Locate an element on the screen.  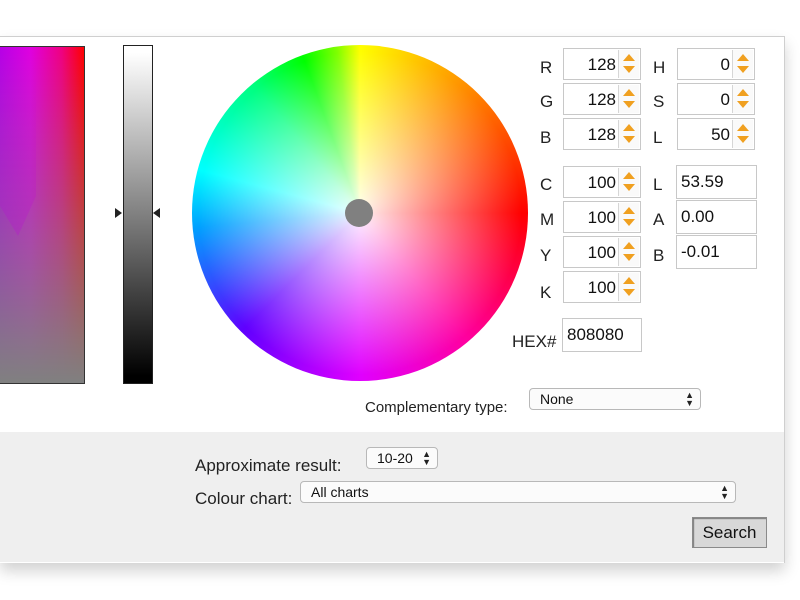
s-input: 0 is located at coordinates (716, 99).